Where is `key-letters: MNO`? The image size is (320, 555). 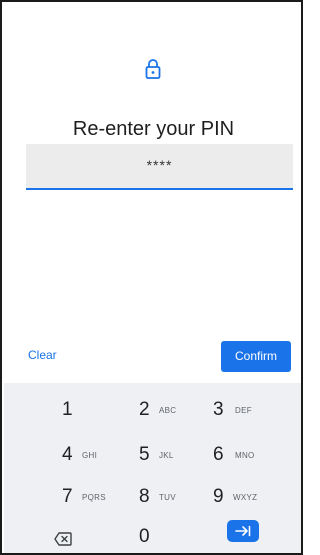
key-letters: MNO is located at coordinates (245, 455).